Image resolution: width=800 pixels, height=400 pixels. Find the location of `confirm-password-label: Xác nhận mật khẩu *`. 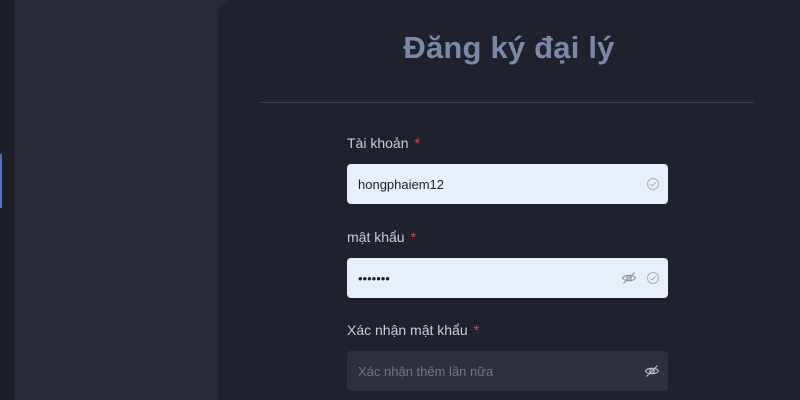

confirm-password-label: Xác nhận mật khẩu * is located at coordinates (413, 330).